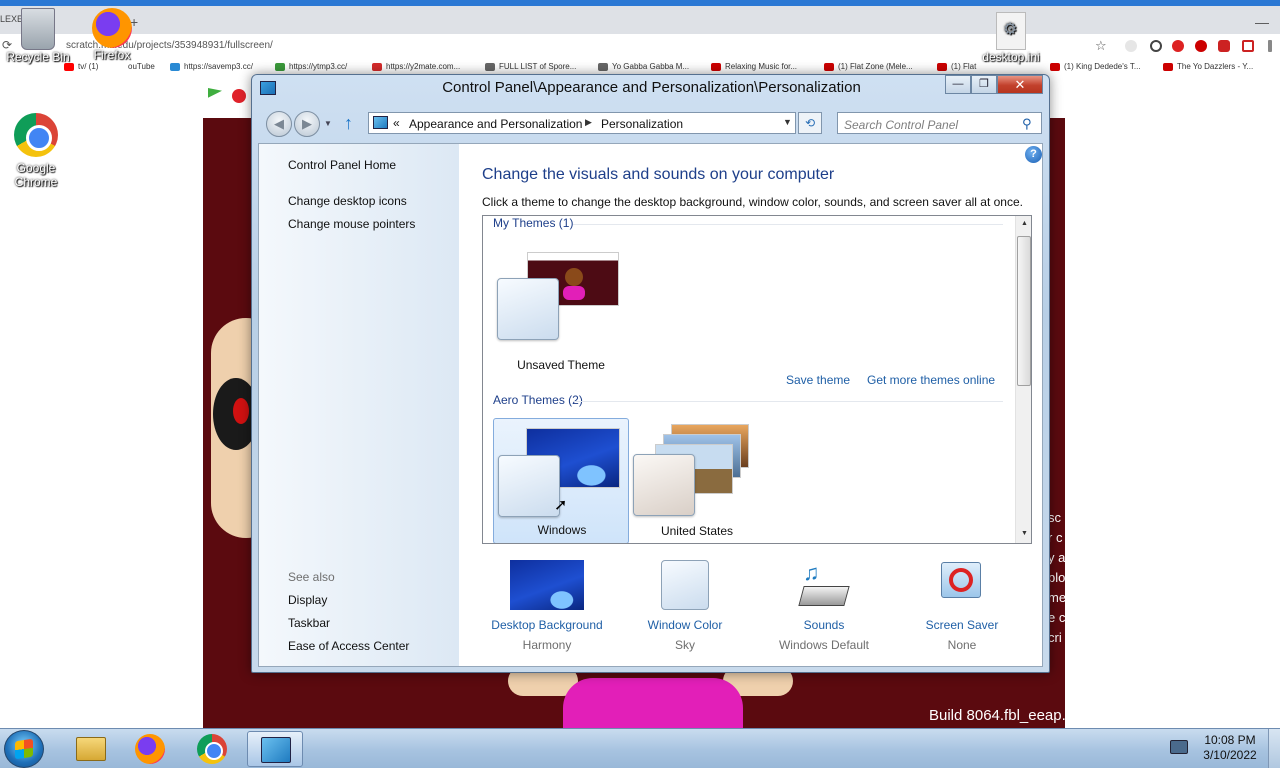  I want to click on scrollbar-thumb, so click(1024, 311).